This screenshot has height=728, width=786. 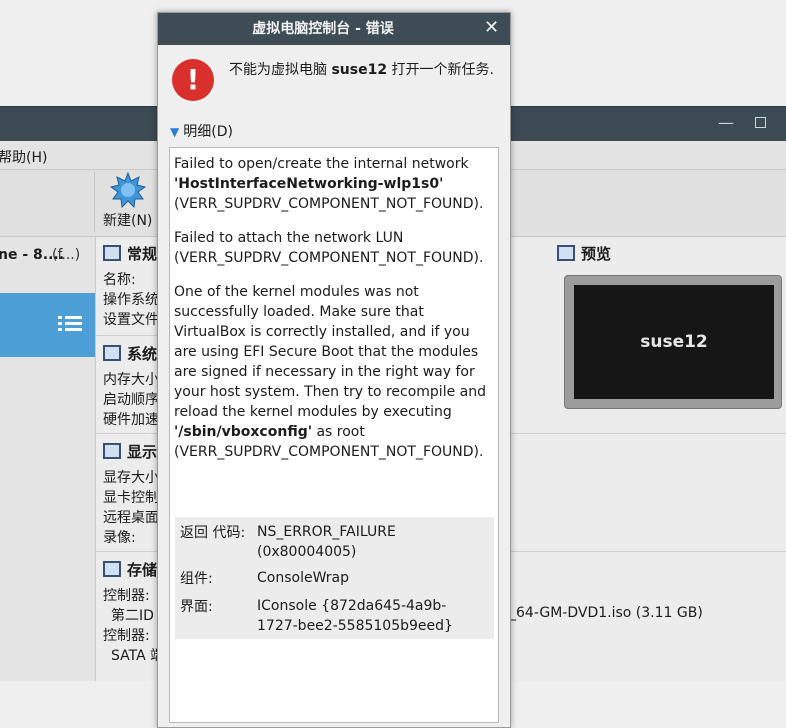 What do you see at coordinates (243, 432) in the screenshot?
I see `details-p3-command: '/sbin/vboxconfig'` at bounding box center [243, 432].